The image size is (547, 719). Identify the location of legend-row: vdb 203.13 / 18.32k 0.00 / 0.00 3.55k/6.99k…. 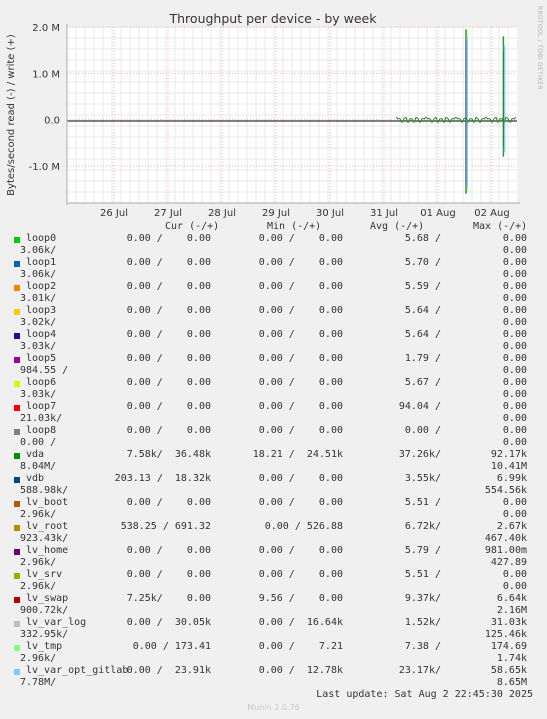
(273, 485).